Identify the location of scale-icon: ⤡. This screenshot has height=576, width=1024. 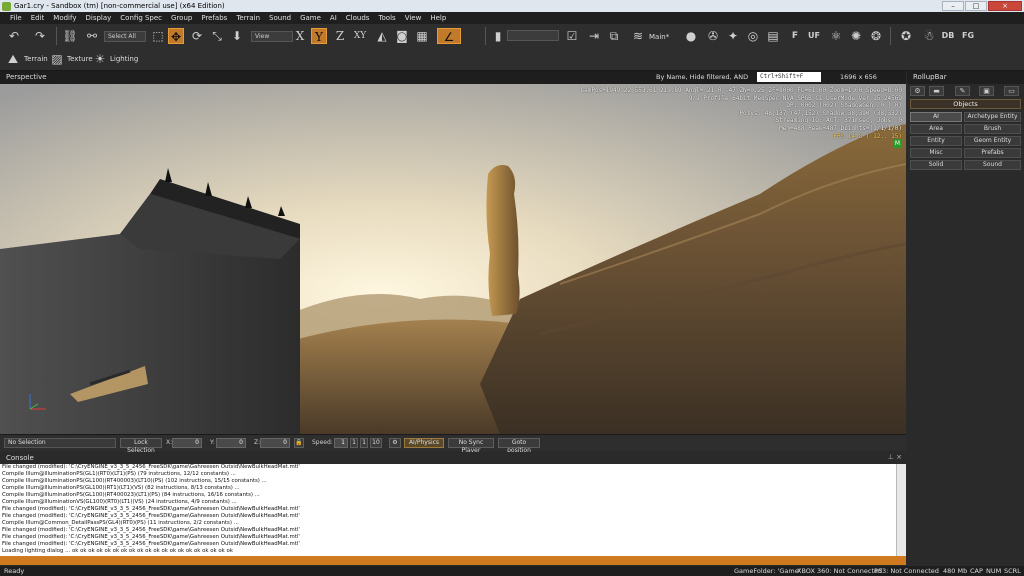
(217, 36).